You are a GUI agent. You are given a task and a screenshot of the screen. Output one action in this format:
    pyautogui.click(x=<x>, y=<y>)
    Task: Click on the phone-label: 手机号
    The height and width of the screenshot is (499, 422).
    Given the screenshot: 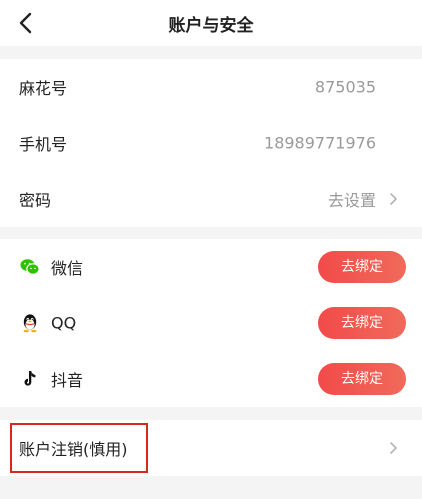 What is the action you would take?
    pyautogui.click(x=43, y=144)
    